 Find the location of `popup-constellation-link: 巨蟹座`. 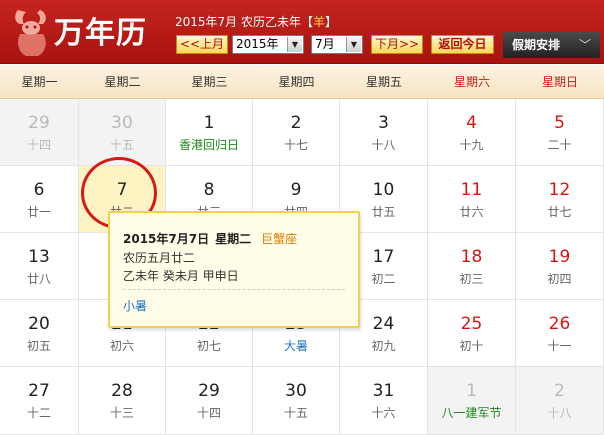

popup-constellation-link: 巨蟹座 is located at coordinates (279, 239).